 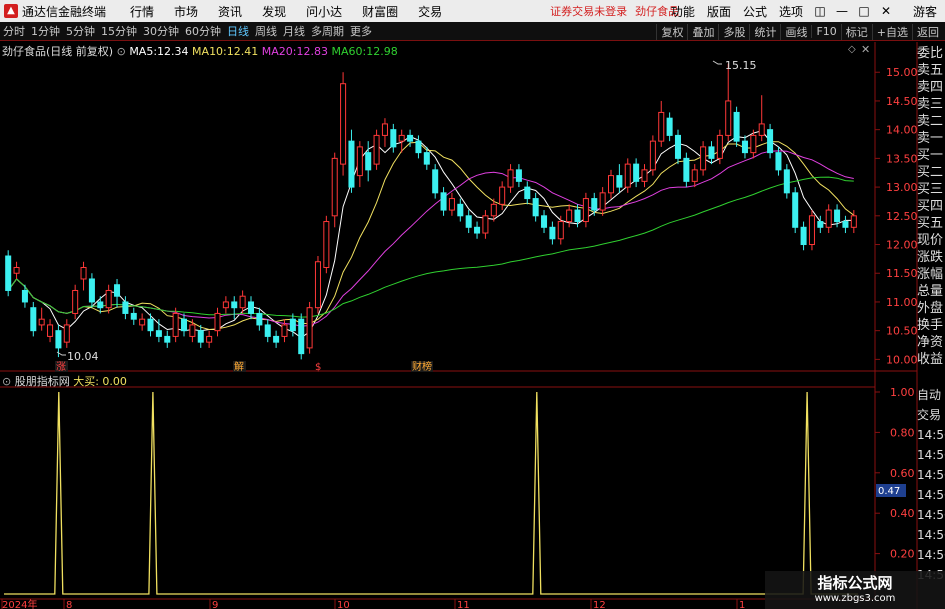 What do you see at coordinates (931, 121) in the screenshot?
I see `side-sell2: 卖二` at bounding box center [931, 121].